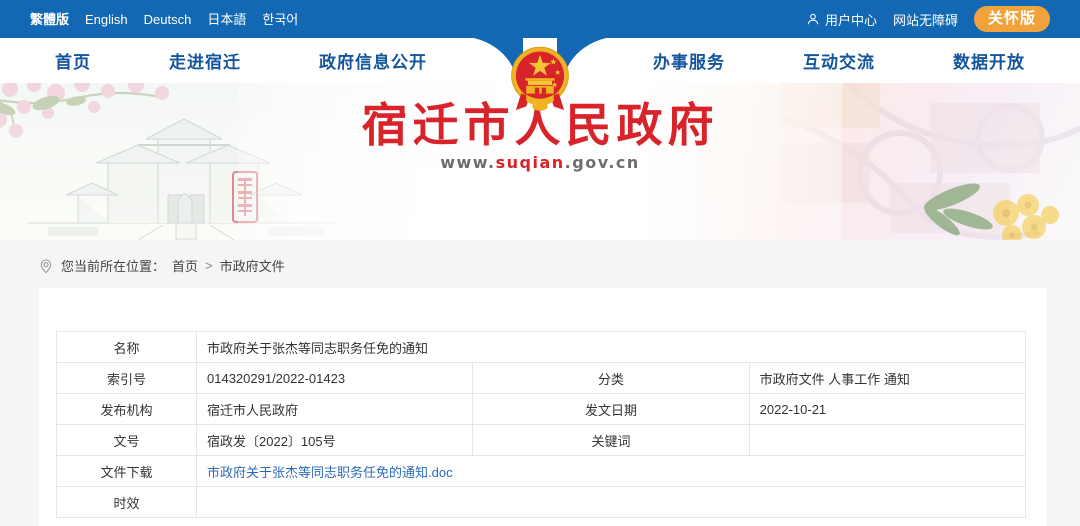  What do you see at coordinates (113, 266) in the screenshot?
I see `breadcrumb-prefix: 您当前所在位置：` at bounding box center [113, 266].